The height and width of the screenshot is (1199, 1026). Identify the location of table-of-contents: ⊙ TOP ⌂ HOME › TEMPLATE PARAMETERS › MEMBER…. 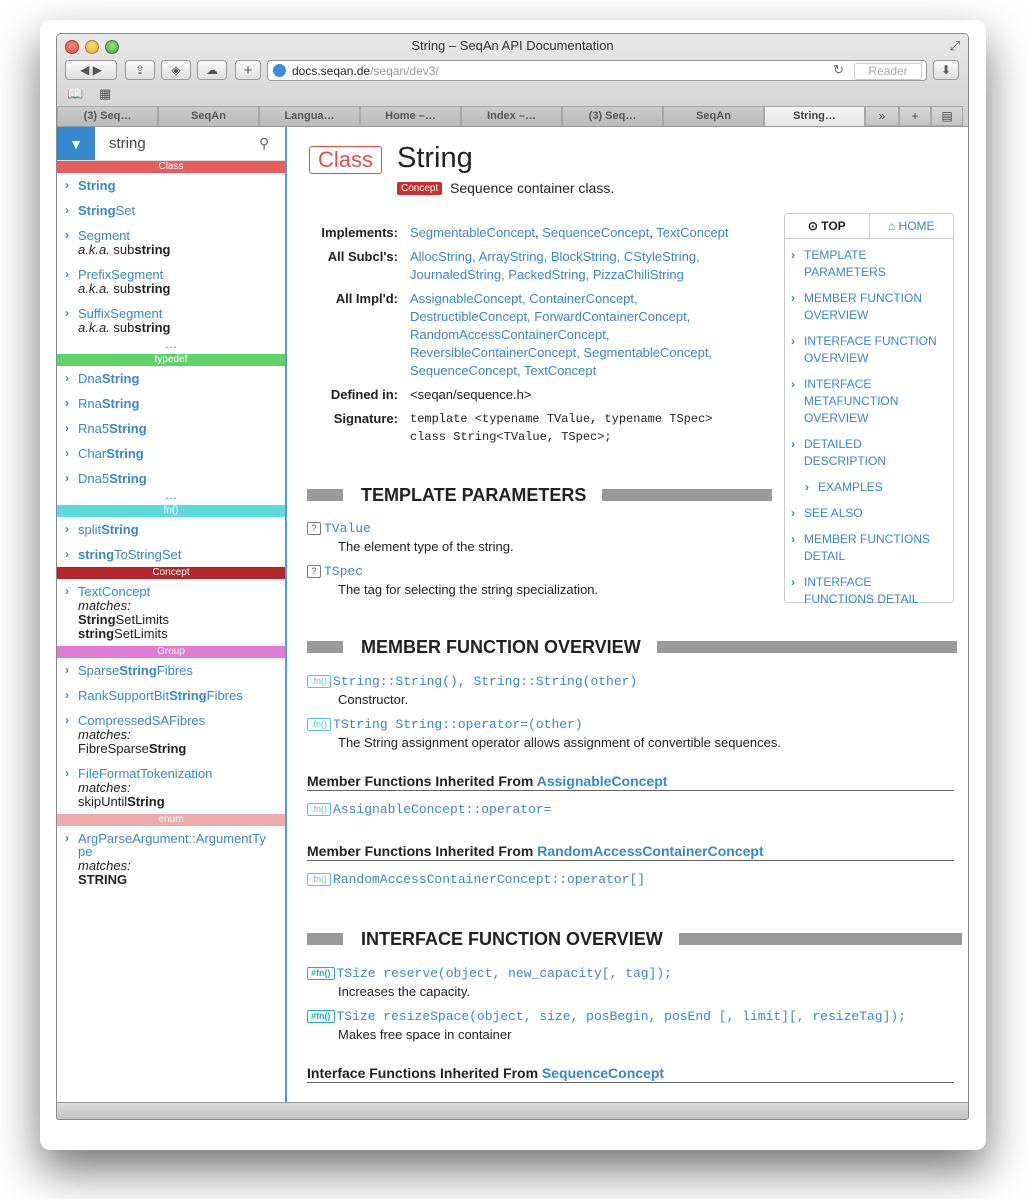
(869, 409).